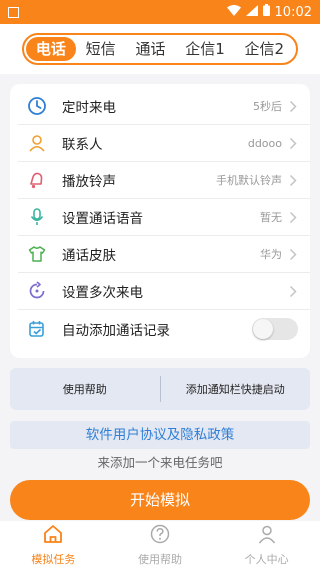 The width and height of the screenshot is (320, 569). I want to click on shirt-icon, so click(37, 254).